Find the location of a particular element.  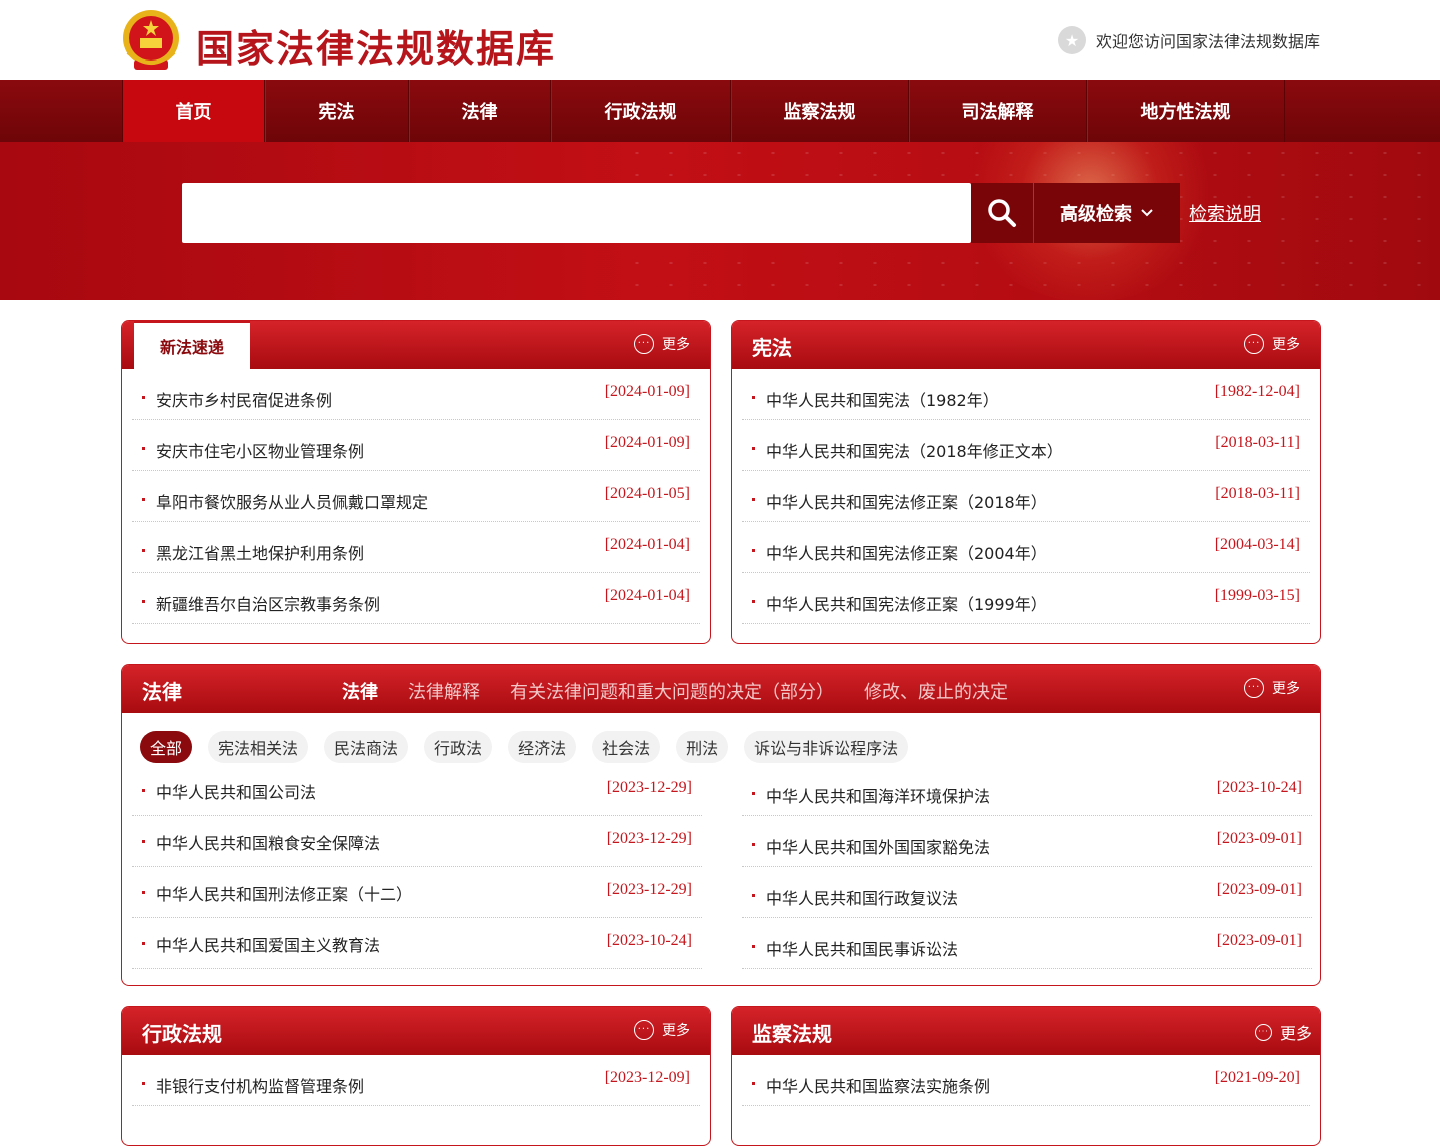

item-title: 中华人民共和国爱国主义教育法 is located at coordinates (268, 944).